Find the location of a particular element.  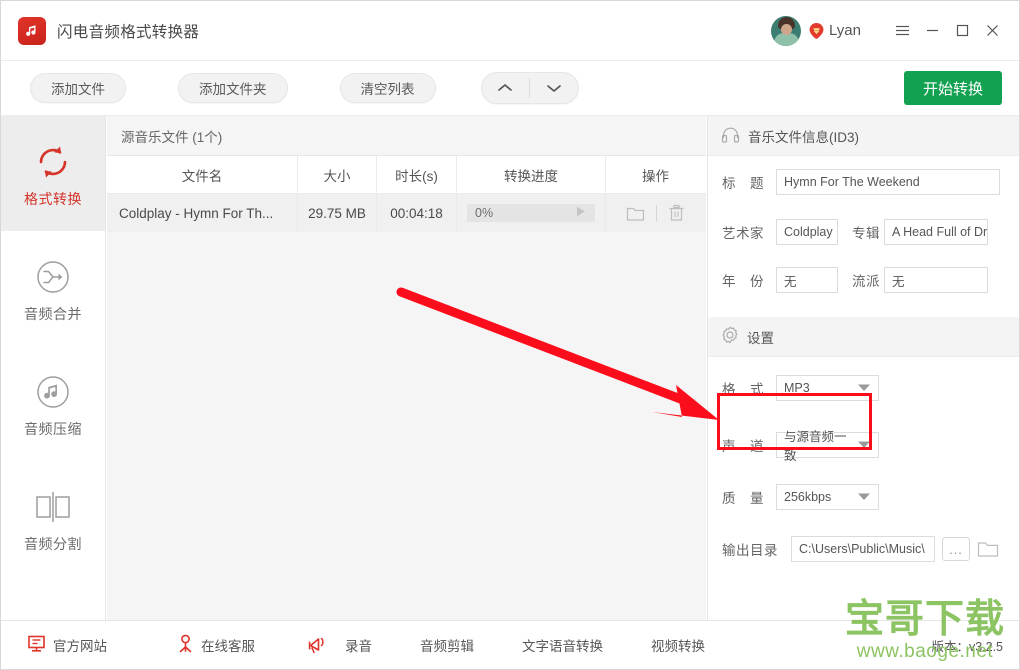

id3-title-field: Hymn For The Weekend is located at coordinates (888, 182).